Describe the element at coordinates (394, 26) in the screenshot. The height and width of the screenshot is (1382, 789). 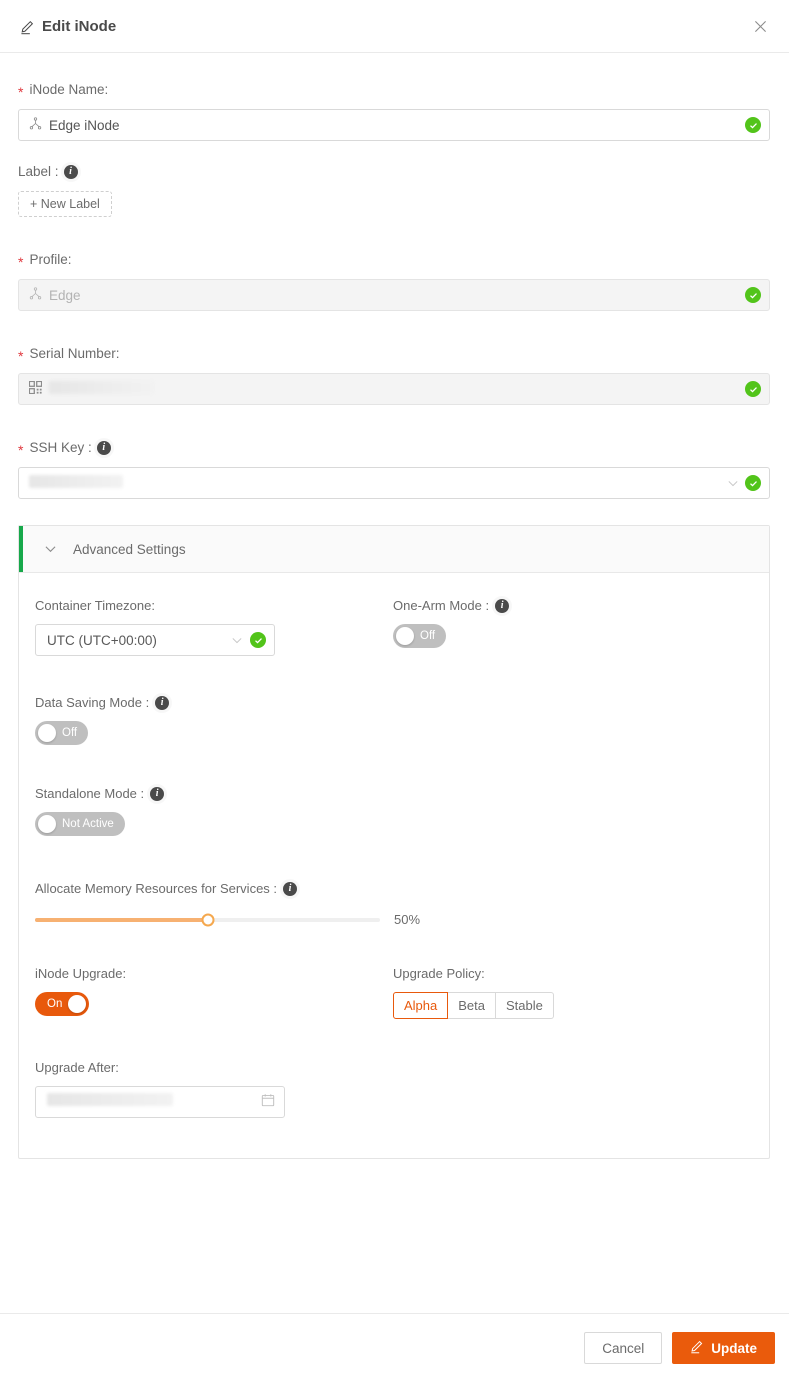
I see `modal-header: Edit iNode` at that location.